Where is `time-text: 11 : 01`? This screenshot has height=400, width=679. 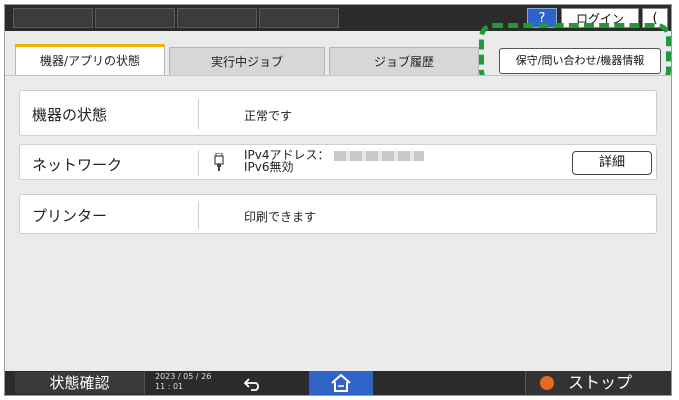 time-text: 11 : 01 is located at coordinates (169, 386).